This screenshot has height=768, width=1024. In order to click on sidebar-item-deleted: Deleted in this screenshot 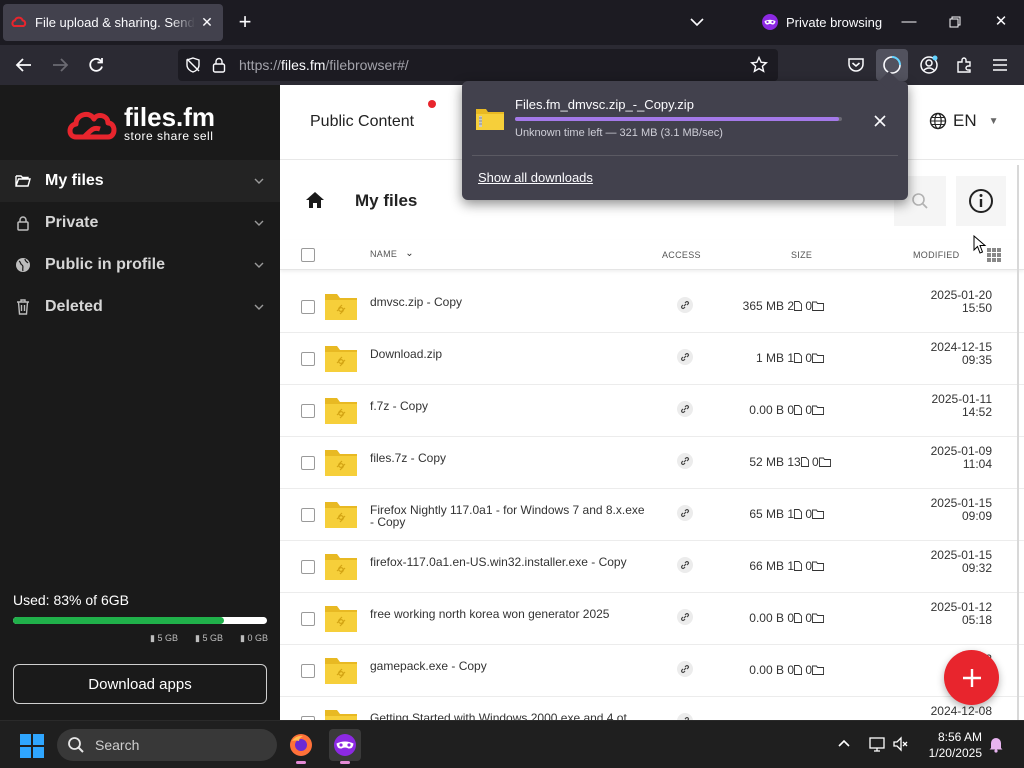, I will do `click(140, 307)`.